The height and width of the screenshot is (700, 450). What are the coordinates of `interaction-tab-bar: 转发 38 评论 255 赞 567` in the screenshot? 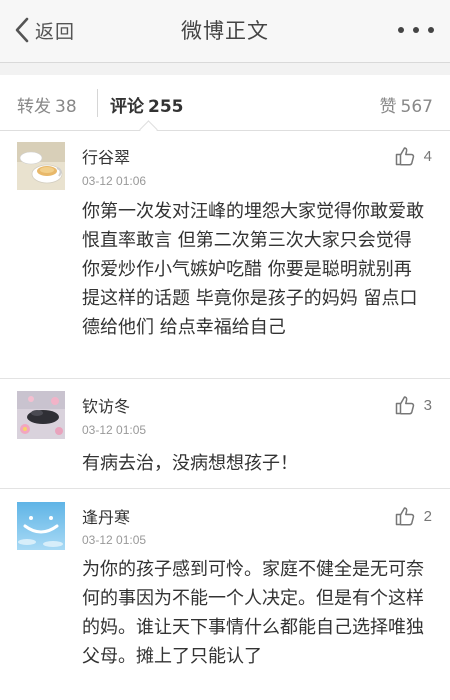 It's located at (225, 107).